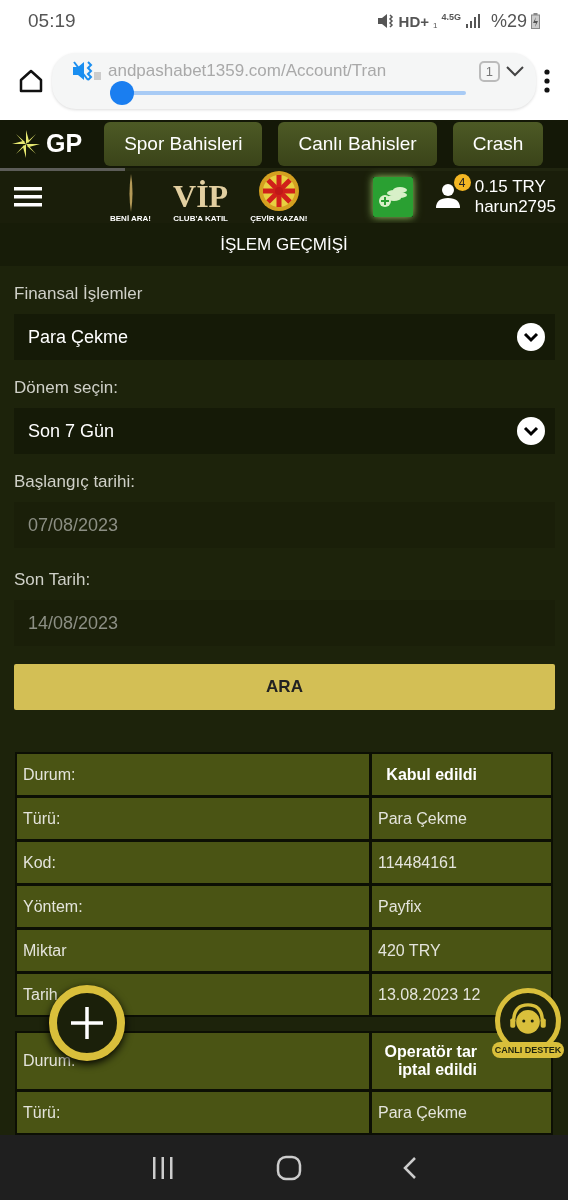 This screenshot has width=568, height=1200. Describe the element at coordinates (413, 21) in the screenshot. I see `network-label: HD+` at that location.